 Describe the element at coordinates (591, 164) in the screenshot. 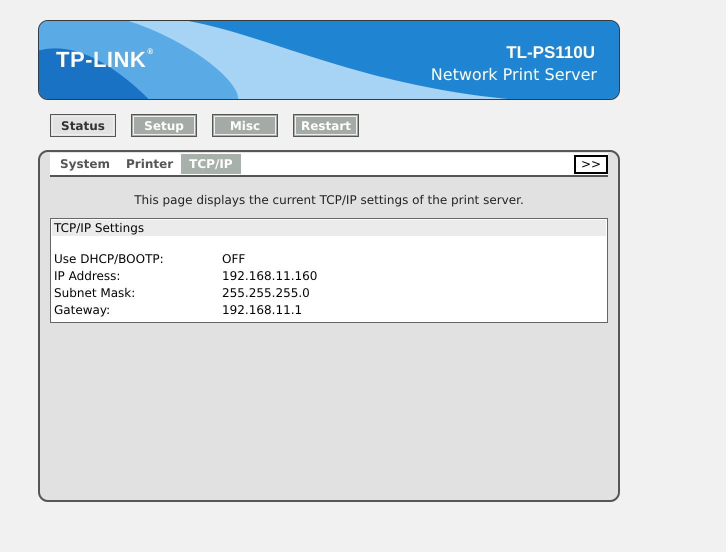

I see `more-button: >>` at that location.